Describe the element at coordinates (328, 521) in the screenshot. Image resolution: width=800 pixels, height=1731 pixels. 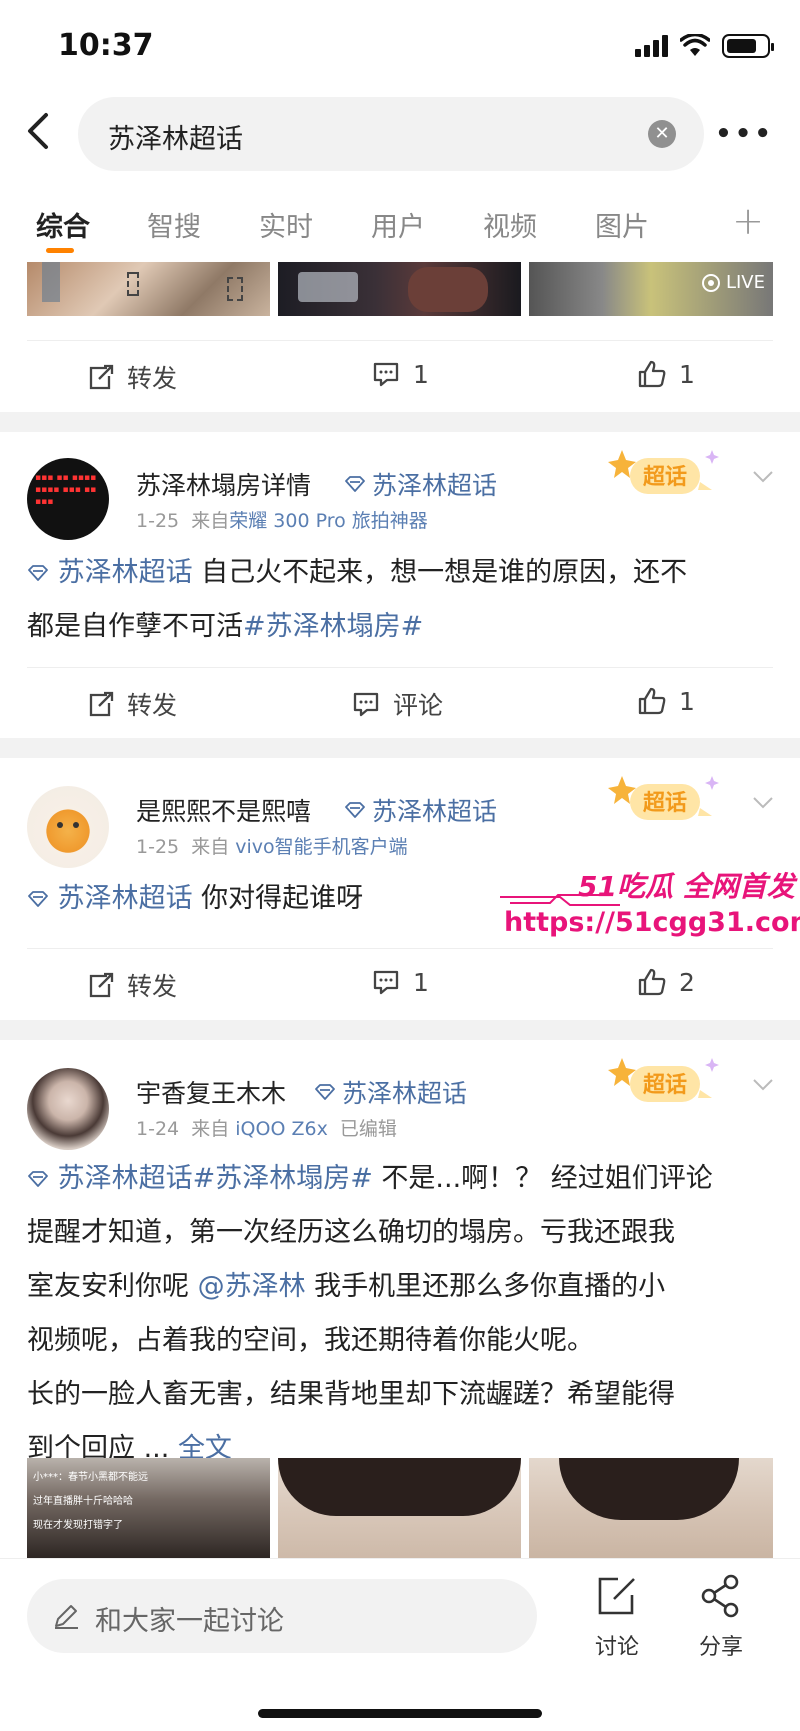
I see `post-source: 荣耀 300 Pro 旅拍神器` at that location.